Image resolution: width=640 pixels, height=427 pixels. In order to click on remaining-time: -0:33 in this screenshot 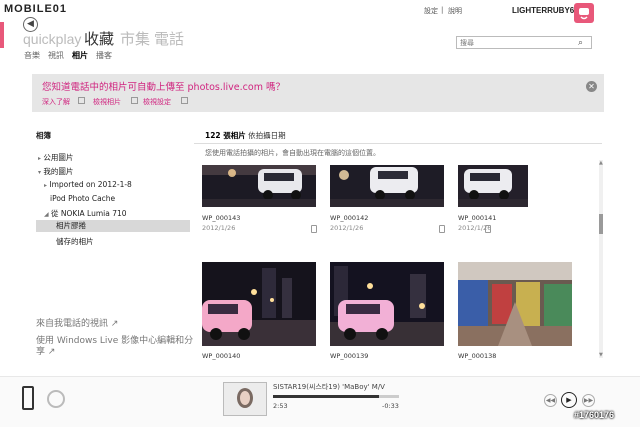, I will do `click(390, 406)`.